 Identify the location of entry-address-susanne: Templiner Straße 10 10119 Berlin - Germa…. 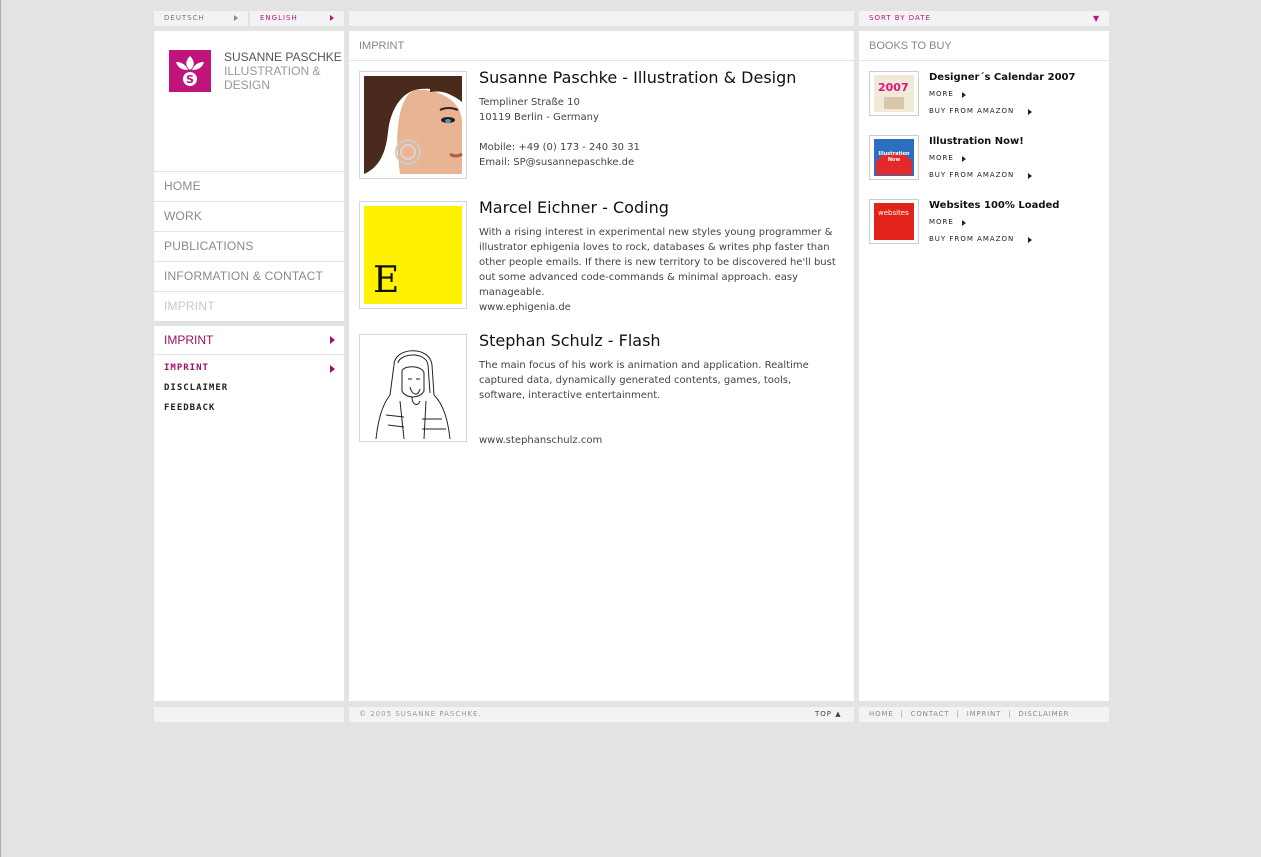
(659, 132).